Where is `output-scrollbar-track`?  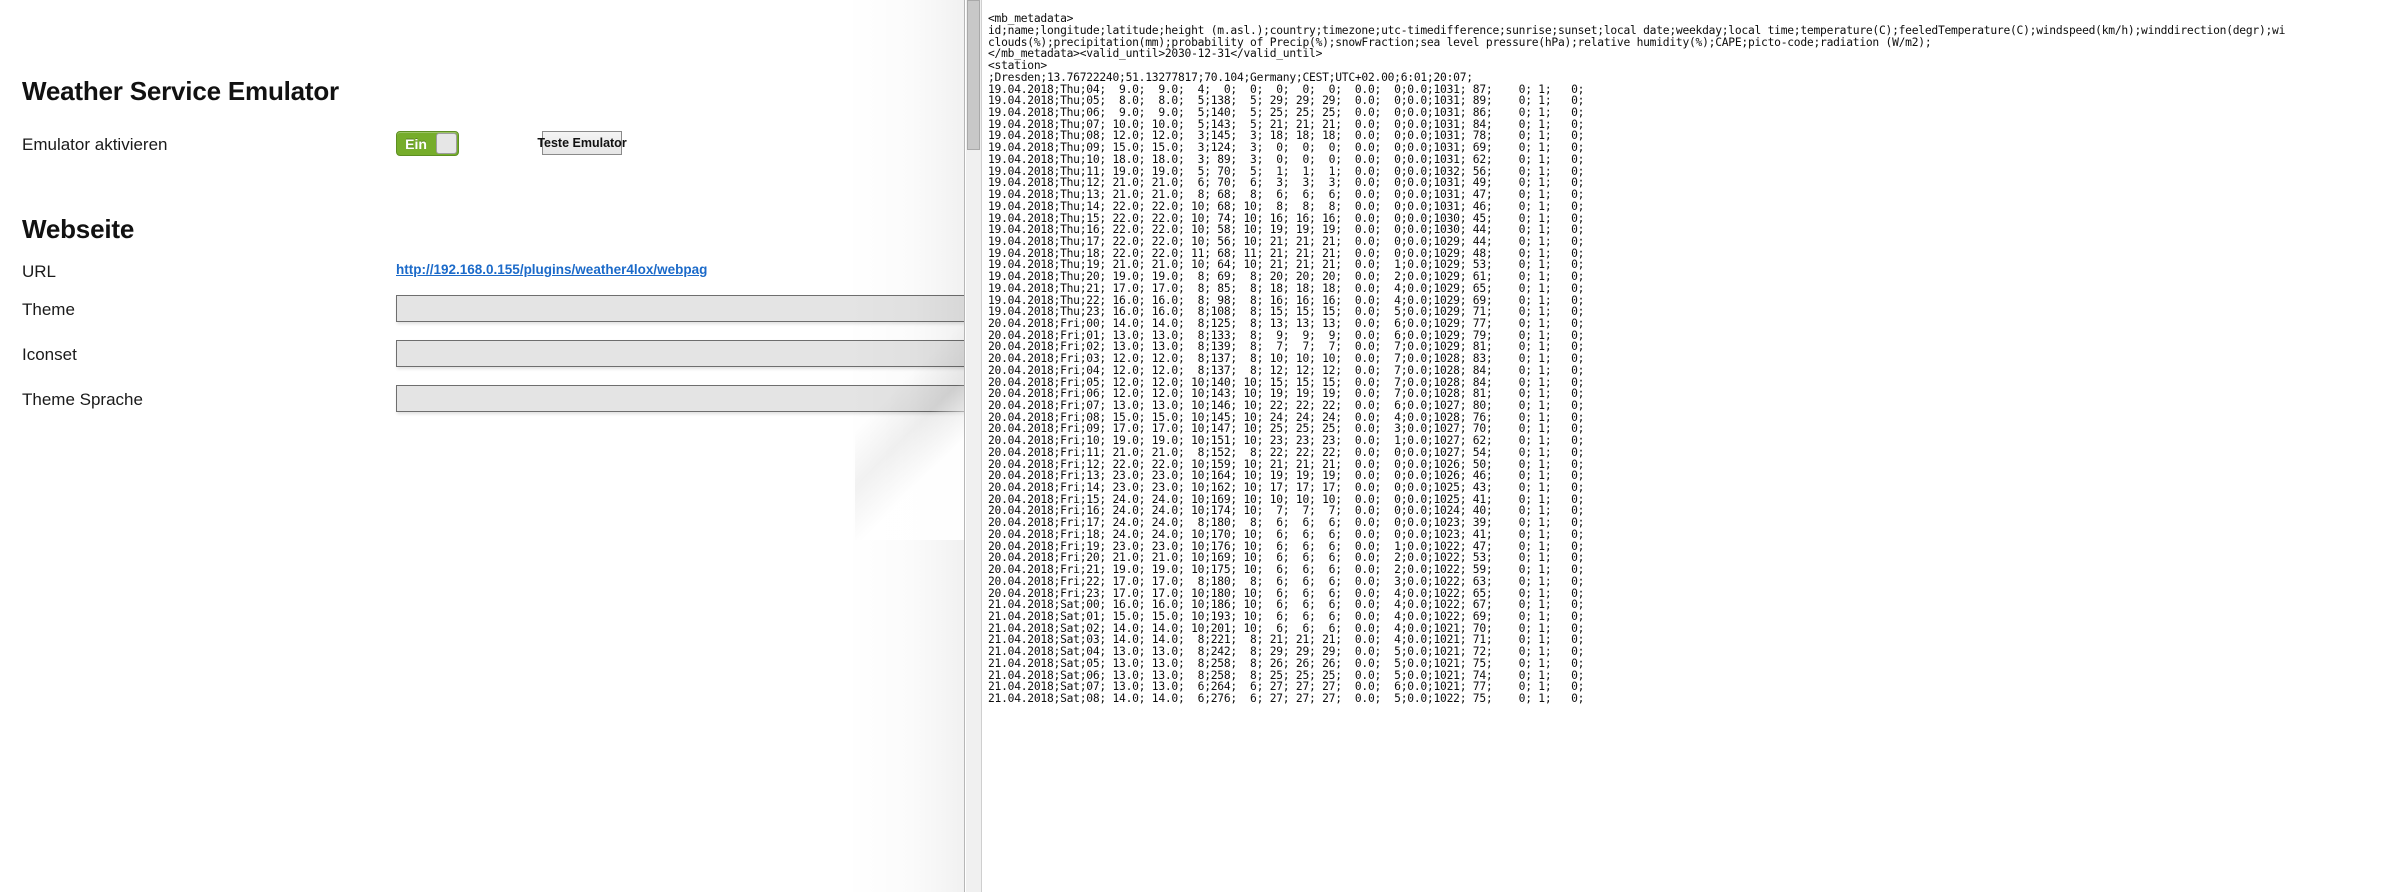 output-scrollbar-track is located at coordinates (974, 446).